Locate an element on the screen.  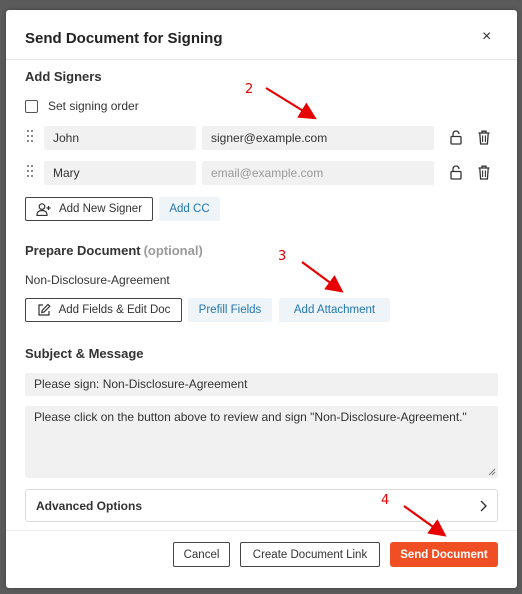
add-attachment-button: Add Attachment is located at coordinates (334, 310).